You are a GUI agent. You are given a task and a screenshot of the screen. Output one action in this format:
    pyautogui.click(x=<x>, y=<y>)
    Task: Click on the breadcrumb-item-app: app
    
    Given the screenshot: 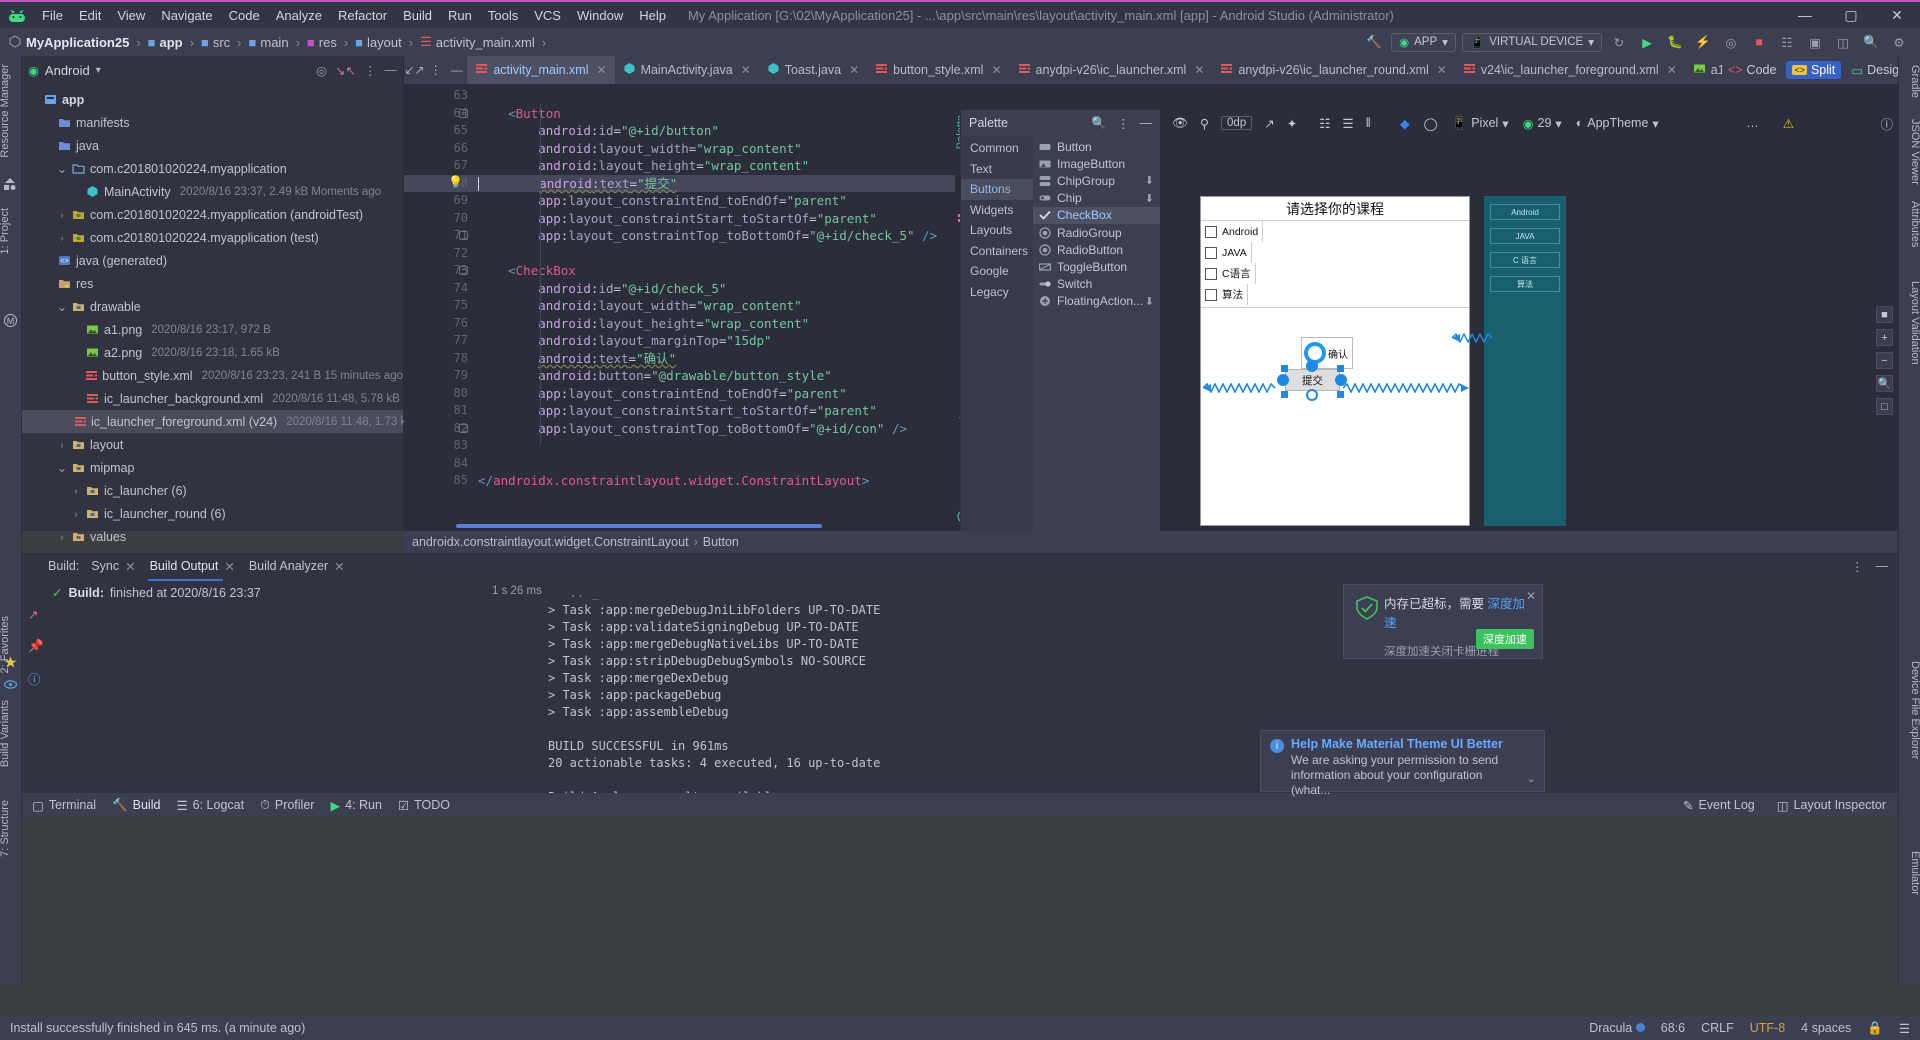 What is the action you would take?
    pyautogui.click(x=171, y=42)
    